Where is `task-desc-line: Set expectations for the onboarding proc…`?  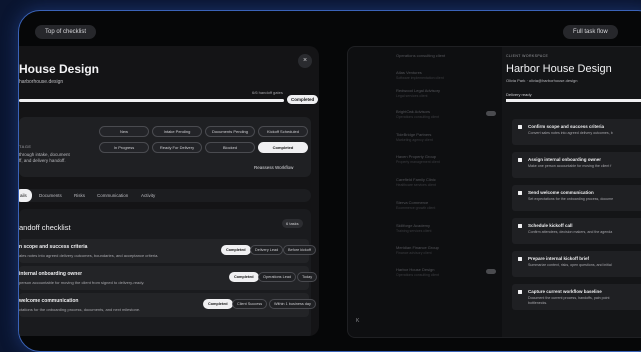 task-desc-line: Set expectations for the onboarding proc… is located at coordinates (571, 199).